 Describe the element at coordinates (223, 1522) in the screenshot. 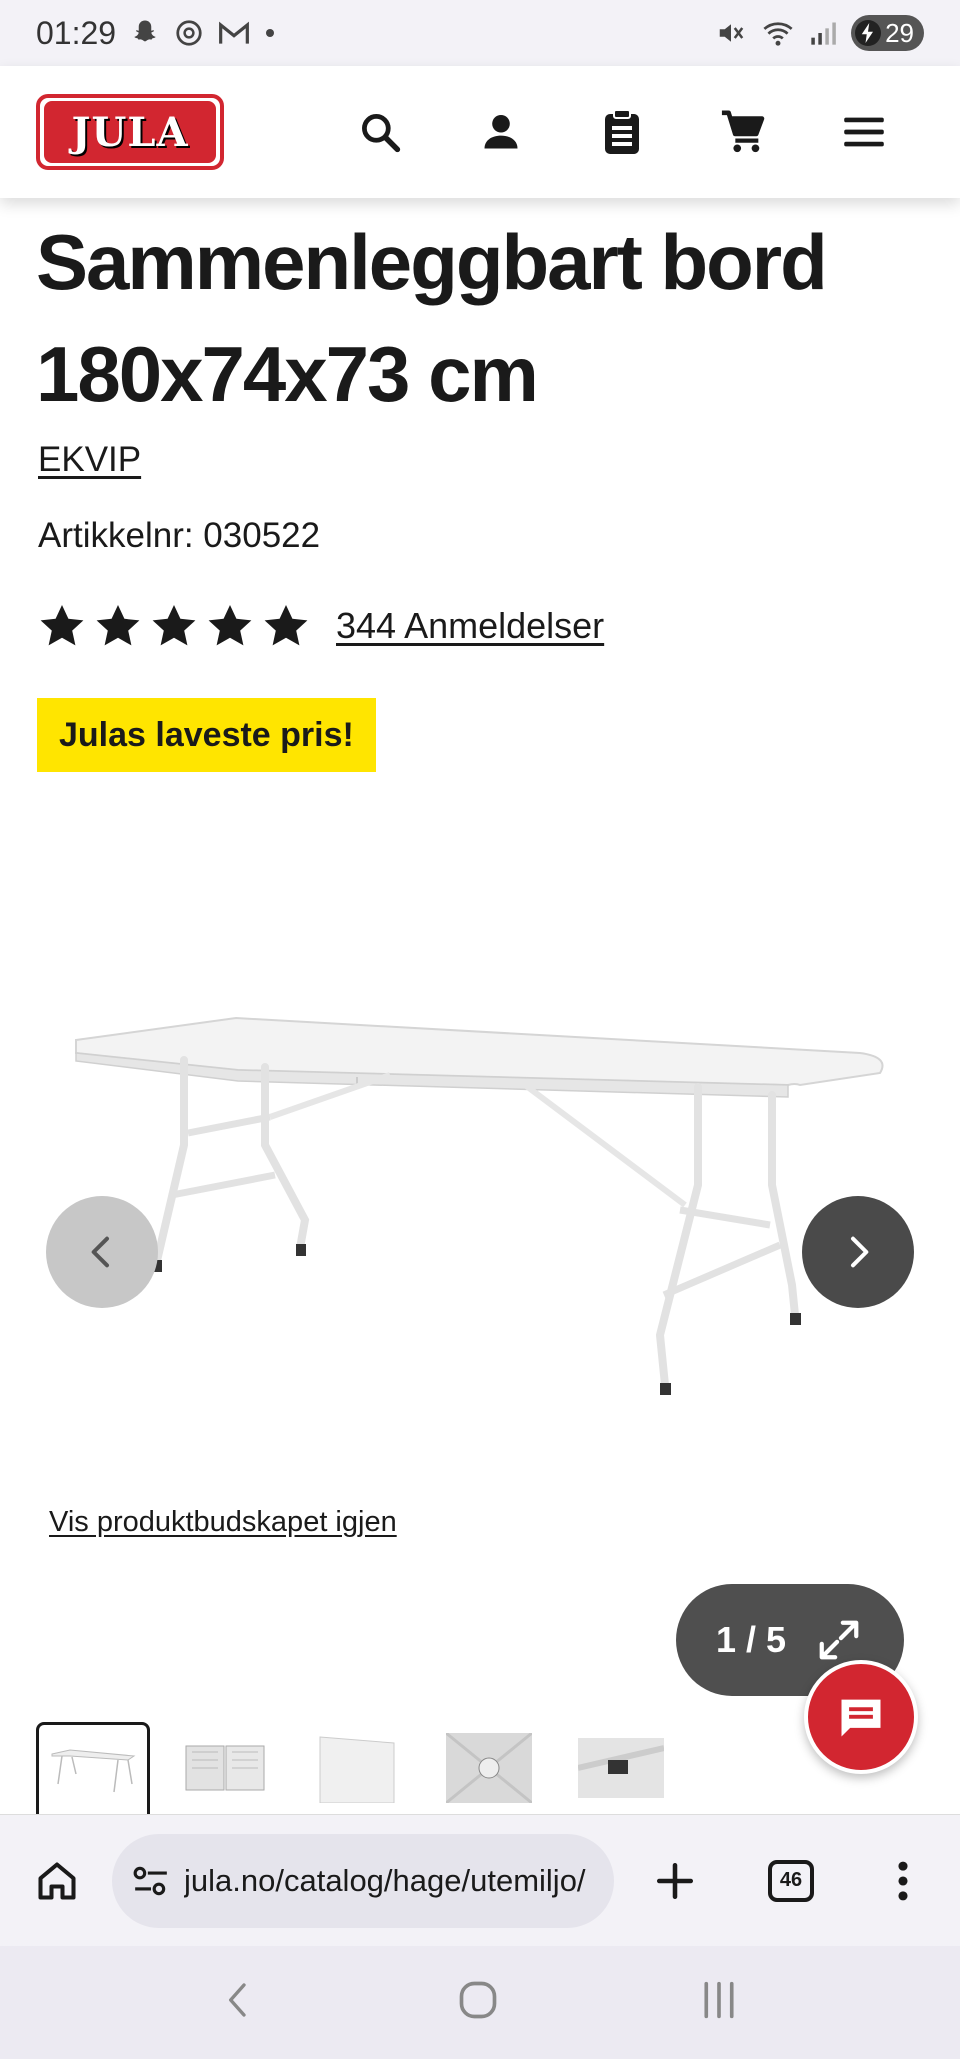

I see `show-product-message-link: Vis produktbudskapet igjen` at that location.